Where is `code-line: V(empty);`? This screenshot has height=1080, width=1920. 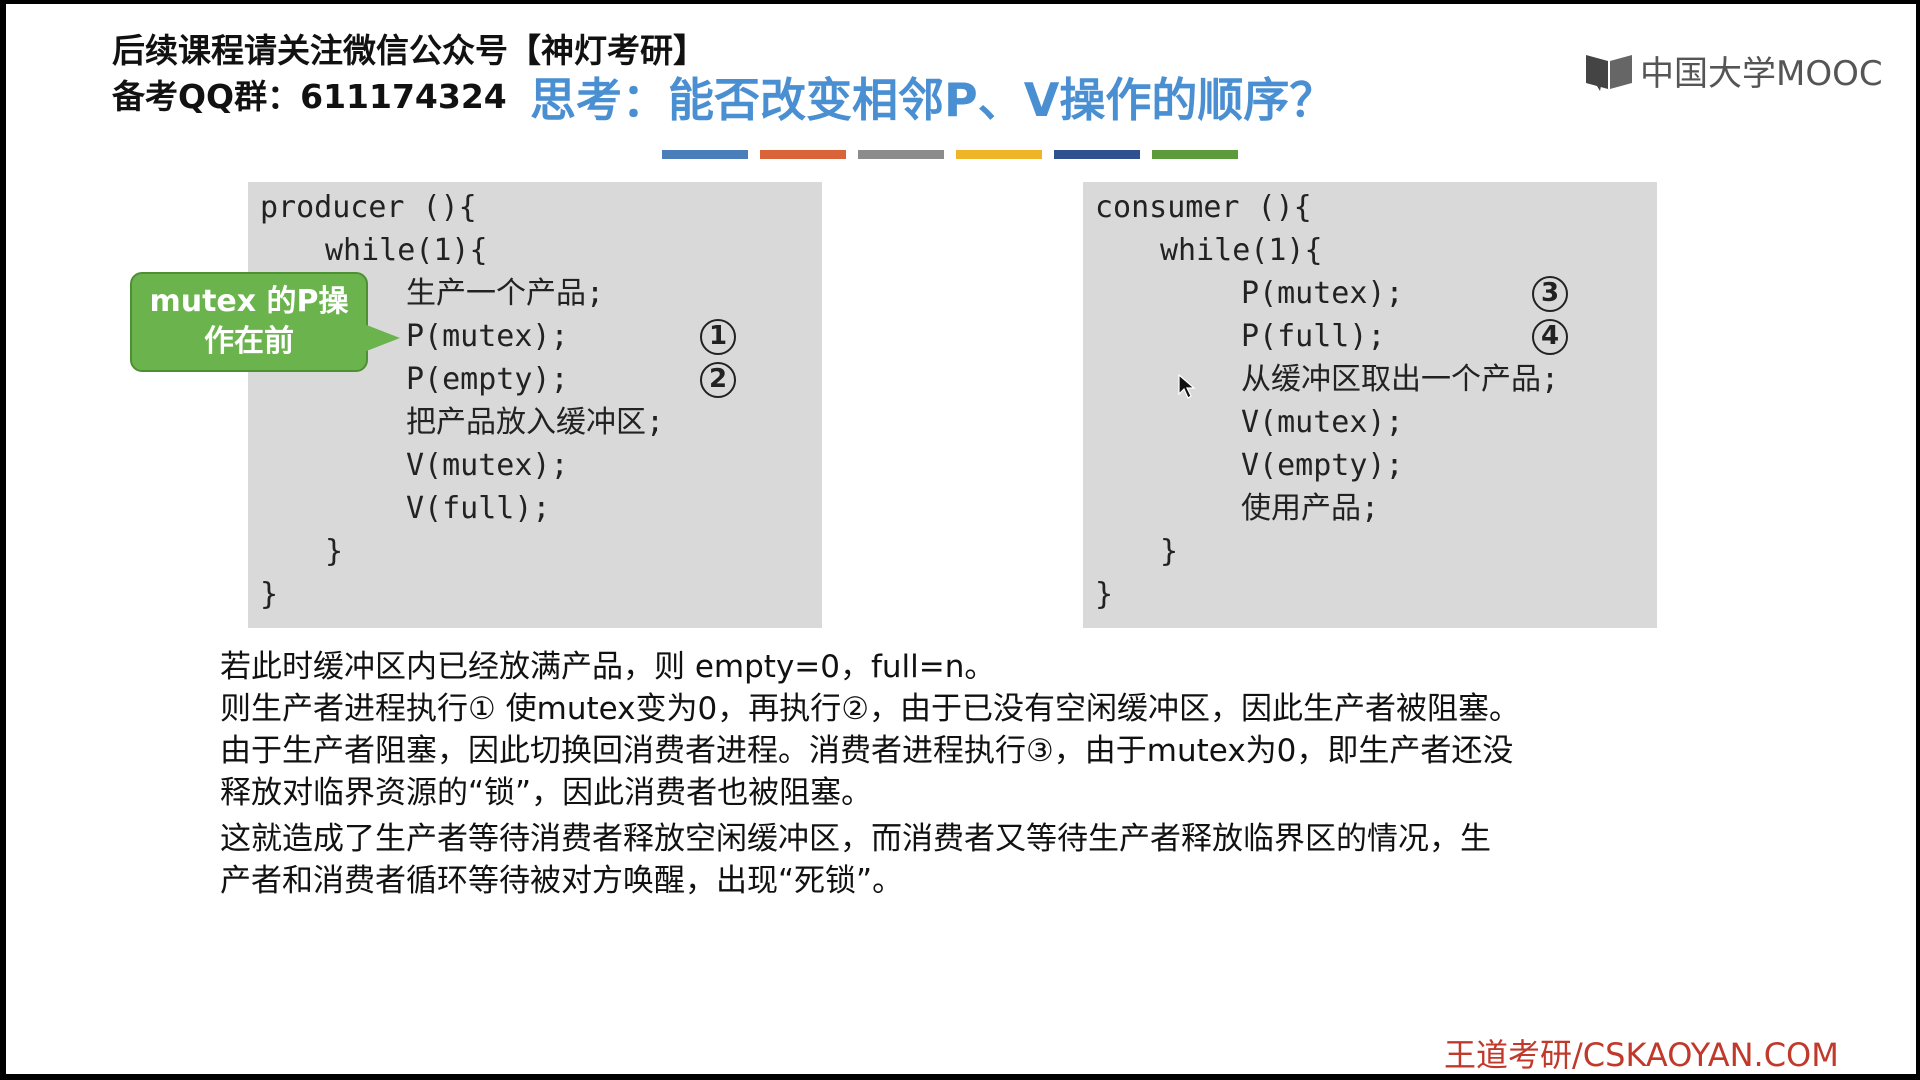 code-line: V(empty); is located at coordinates (1322, 465).